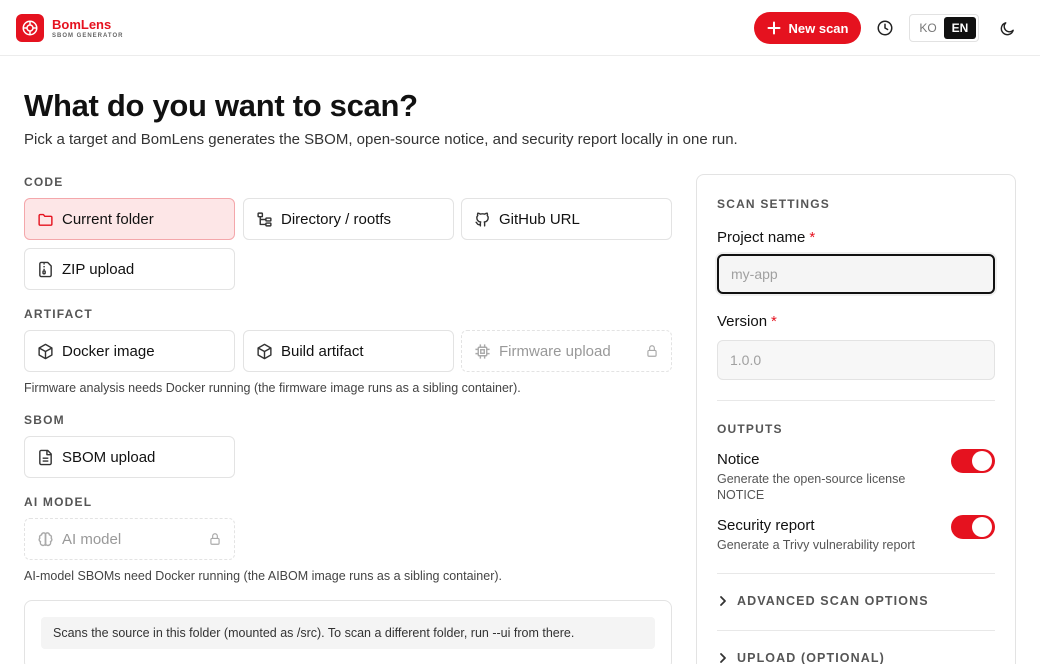 The height and width of the screenshot is (664, 1040). What do you see at coordinates (738, 459) in the screenshot?
I see `notice-output-title: Notice` at bounding box center [738, 459].